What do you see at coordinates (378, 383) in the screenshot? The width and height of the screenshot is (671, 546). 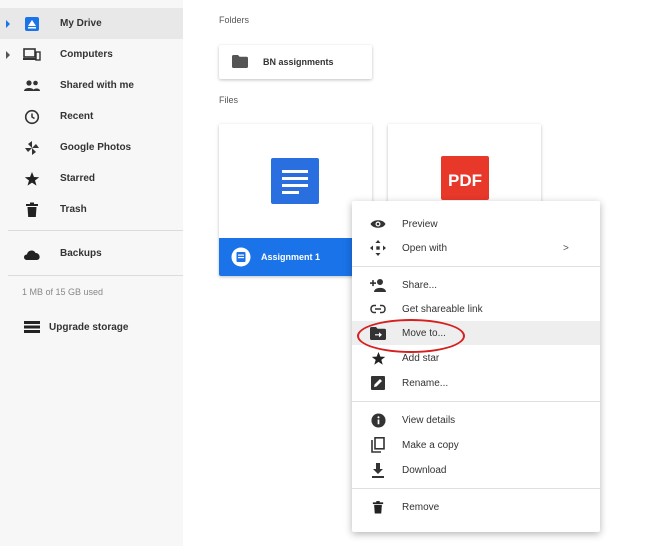 I see `edit-icon` at bounding box center [378, 383].